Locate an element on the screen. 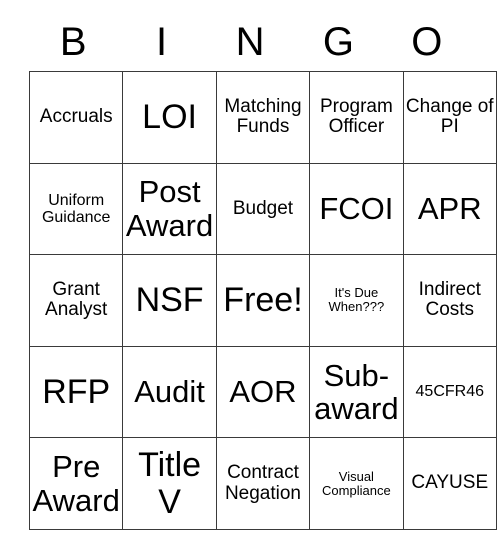 The image size is (500, 544). bingo-cell-label: Matching Funds is located at coordinates (263, 116).